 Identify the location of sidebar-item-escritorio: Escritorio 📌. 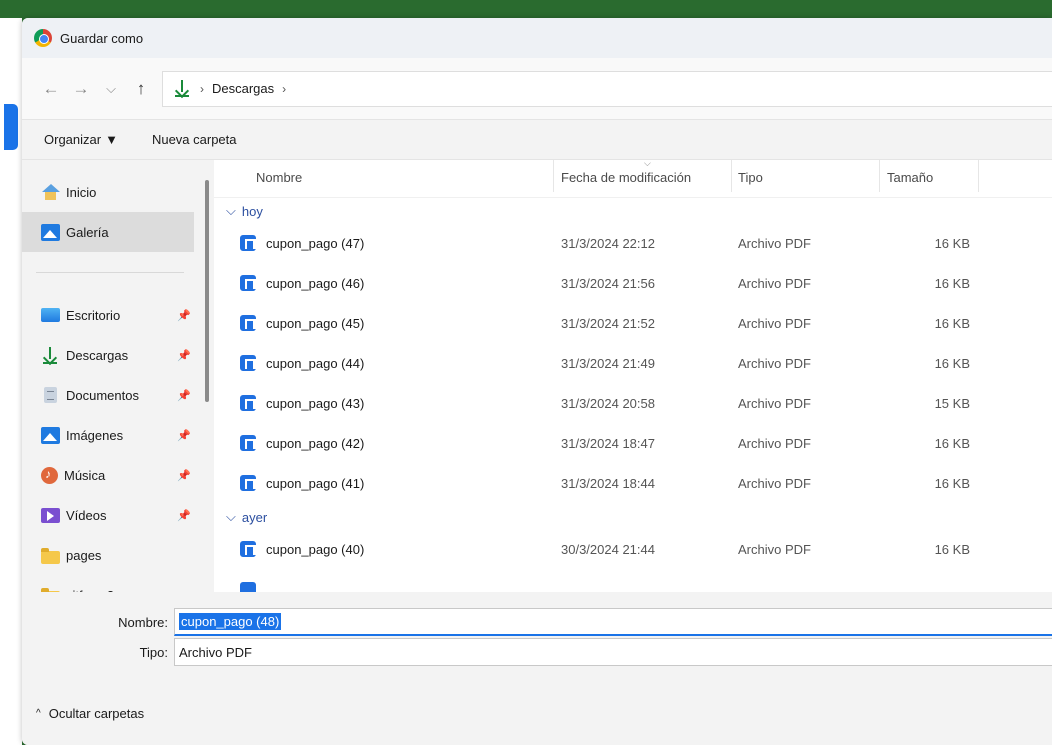
(118, 315).